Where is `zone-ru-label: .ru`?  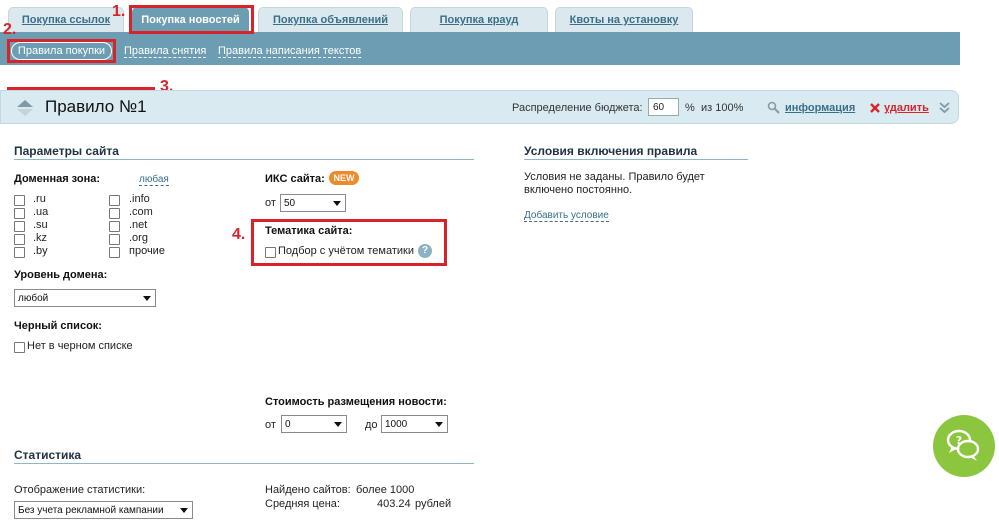
zone-ru-label: .ru is located at coordinates (39, 199).